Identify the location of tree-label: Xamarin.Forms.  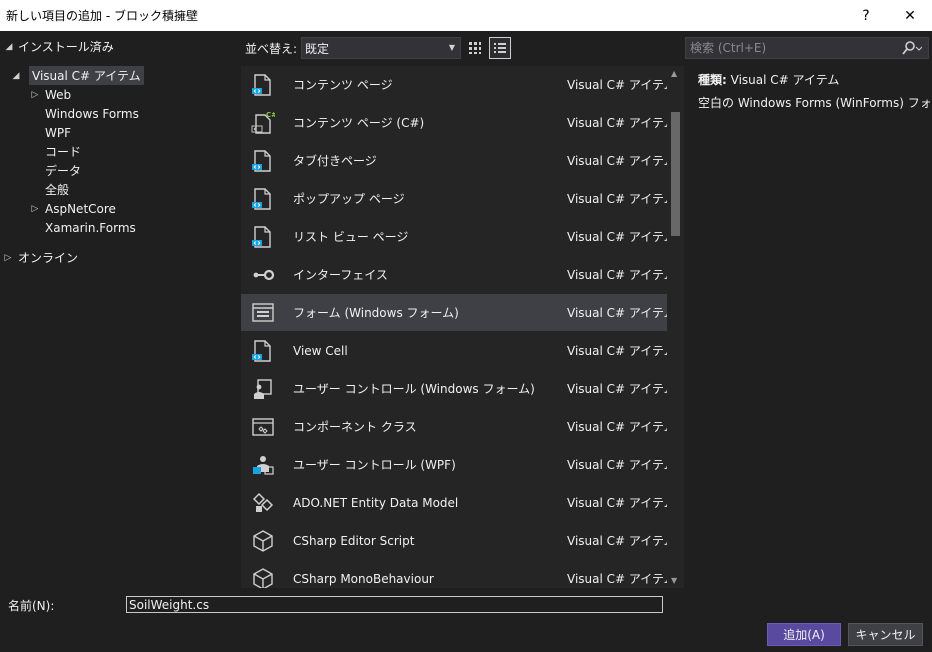
(90, 227).